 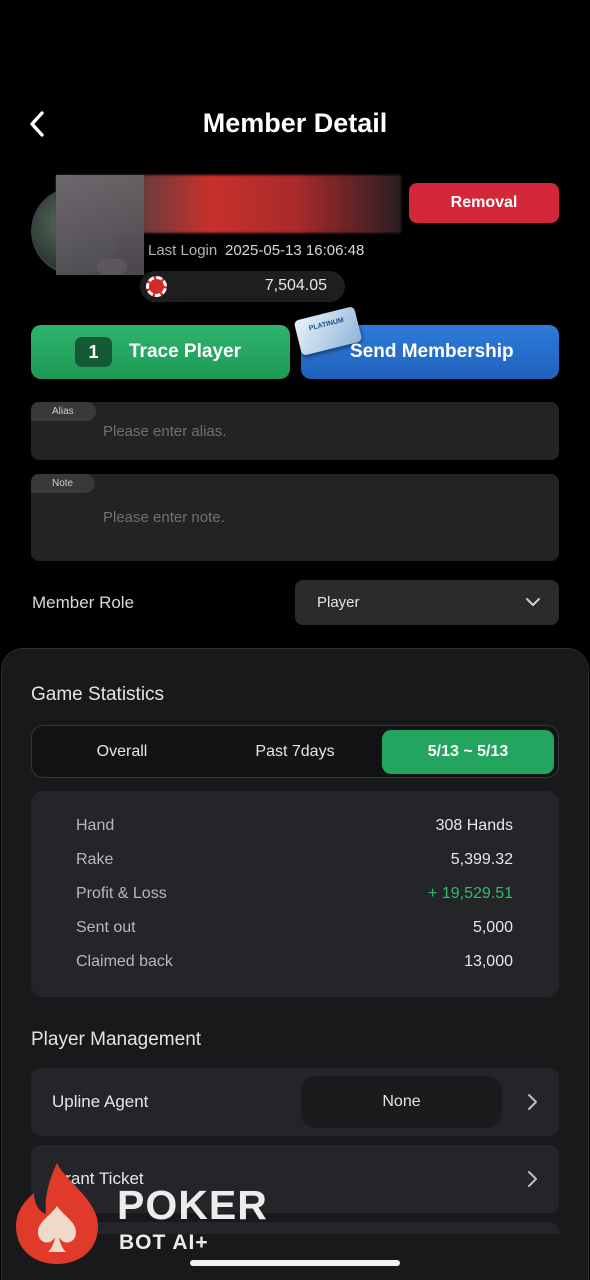 I want to click on stat-row-profit-loss: Profit & Loss + 19,529.51, so click(x=294, y=897).